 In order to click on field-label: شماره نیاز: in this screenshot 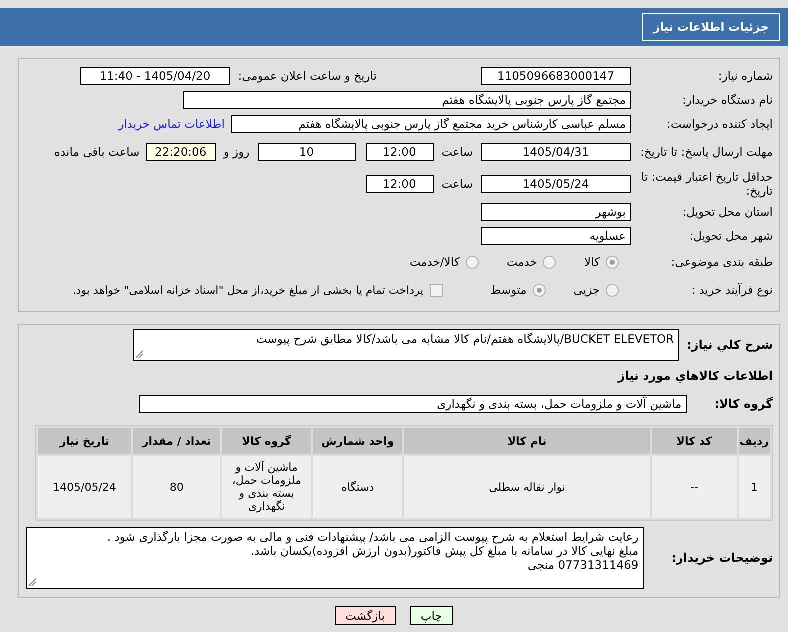, I will do `click(745, 76)`.